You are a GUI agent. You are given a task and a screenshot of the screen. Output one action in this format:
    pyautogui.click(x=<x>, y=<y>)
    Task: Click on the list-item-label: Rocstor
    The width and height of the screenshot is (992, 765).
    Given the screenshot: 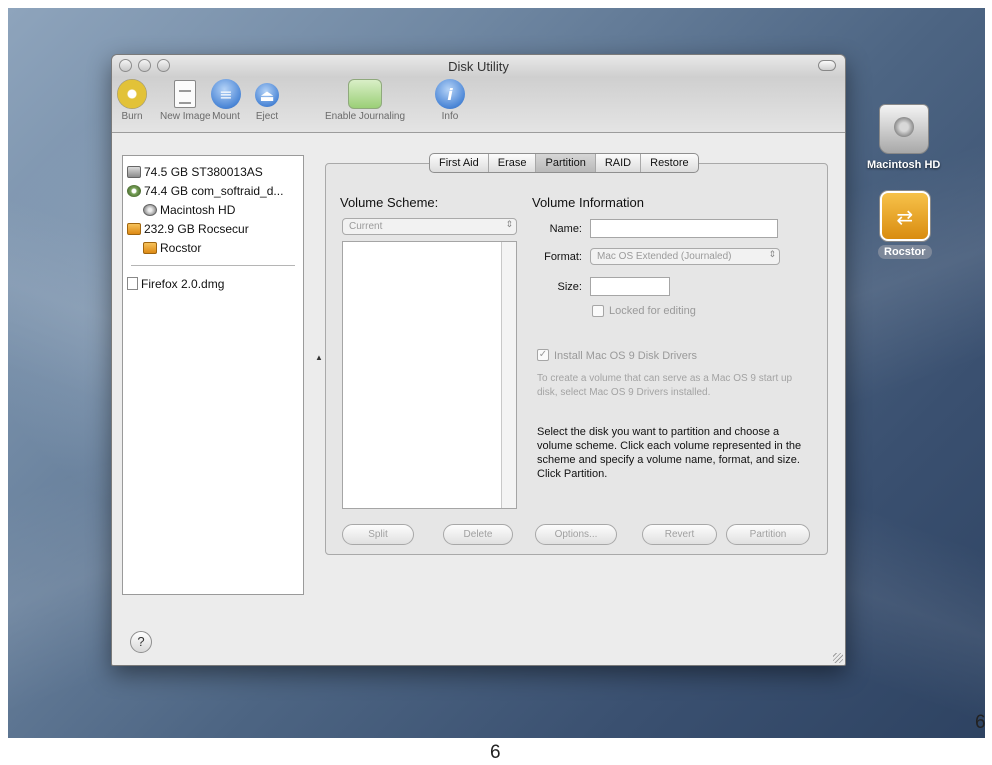 What is the action you would take?
    pyautogui.click(x=181, y=247)
    